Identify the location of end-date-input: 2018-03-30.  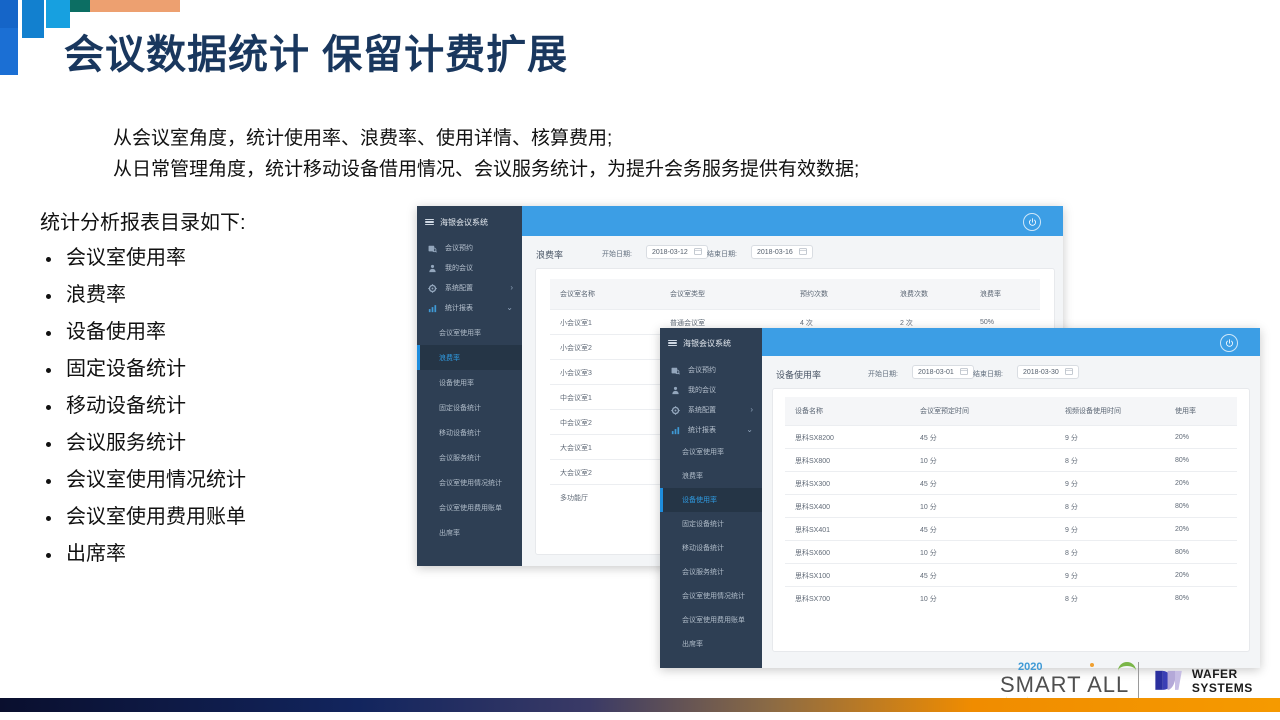
(1048, 372).